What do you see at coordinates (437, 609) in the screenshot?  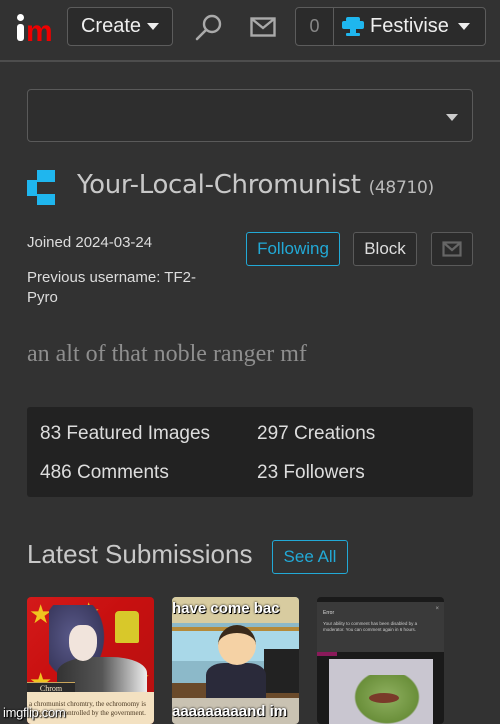 I see `close-icon: ×` at bounding box center [437, 609].